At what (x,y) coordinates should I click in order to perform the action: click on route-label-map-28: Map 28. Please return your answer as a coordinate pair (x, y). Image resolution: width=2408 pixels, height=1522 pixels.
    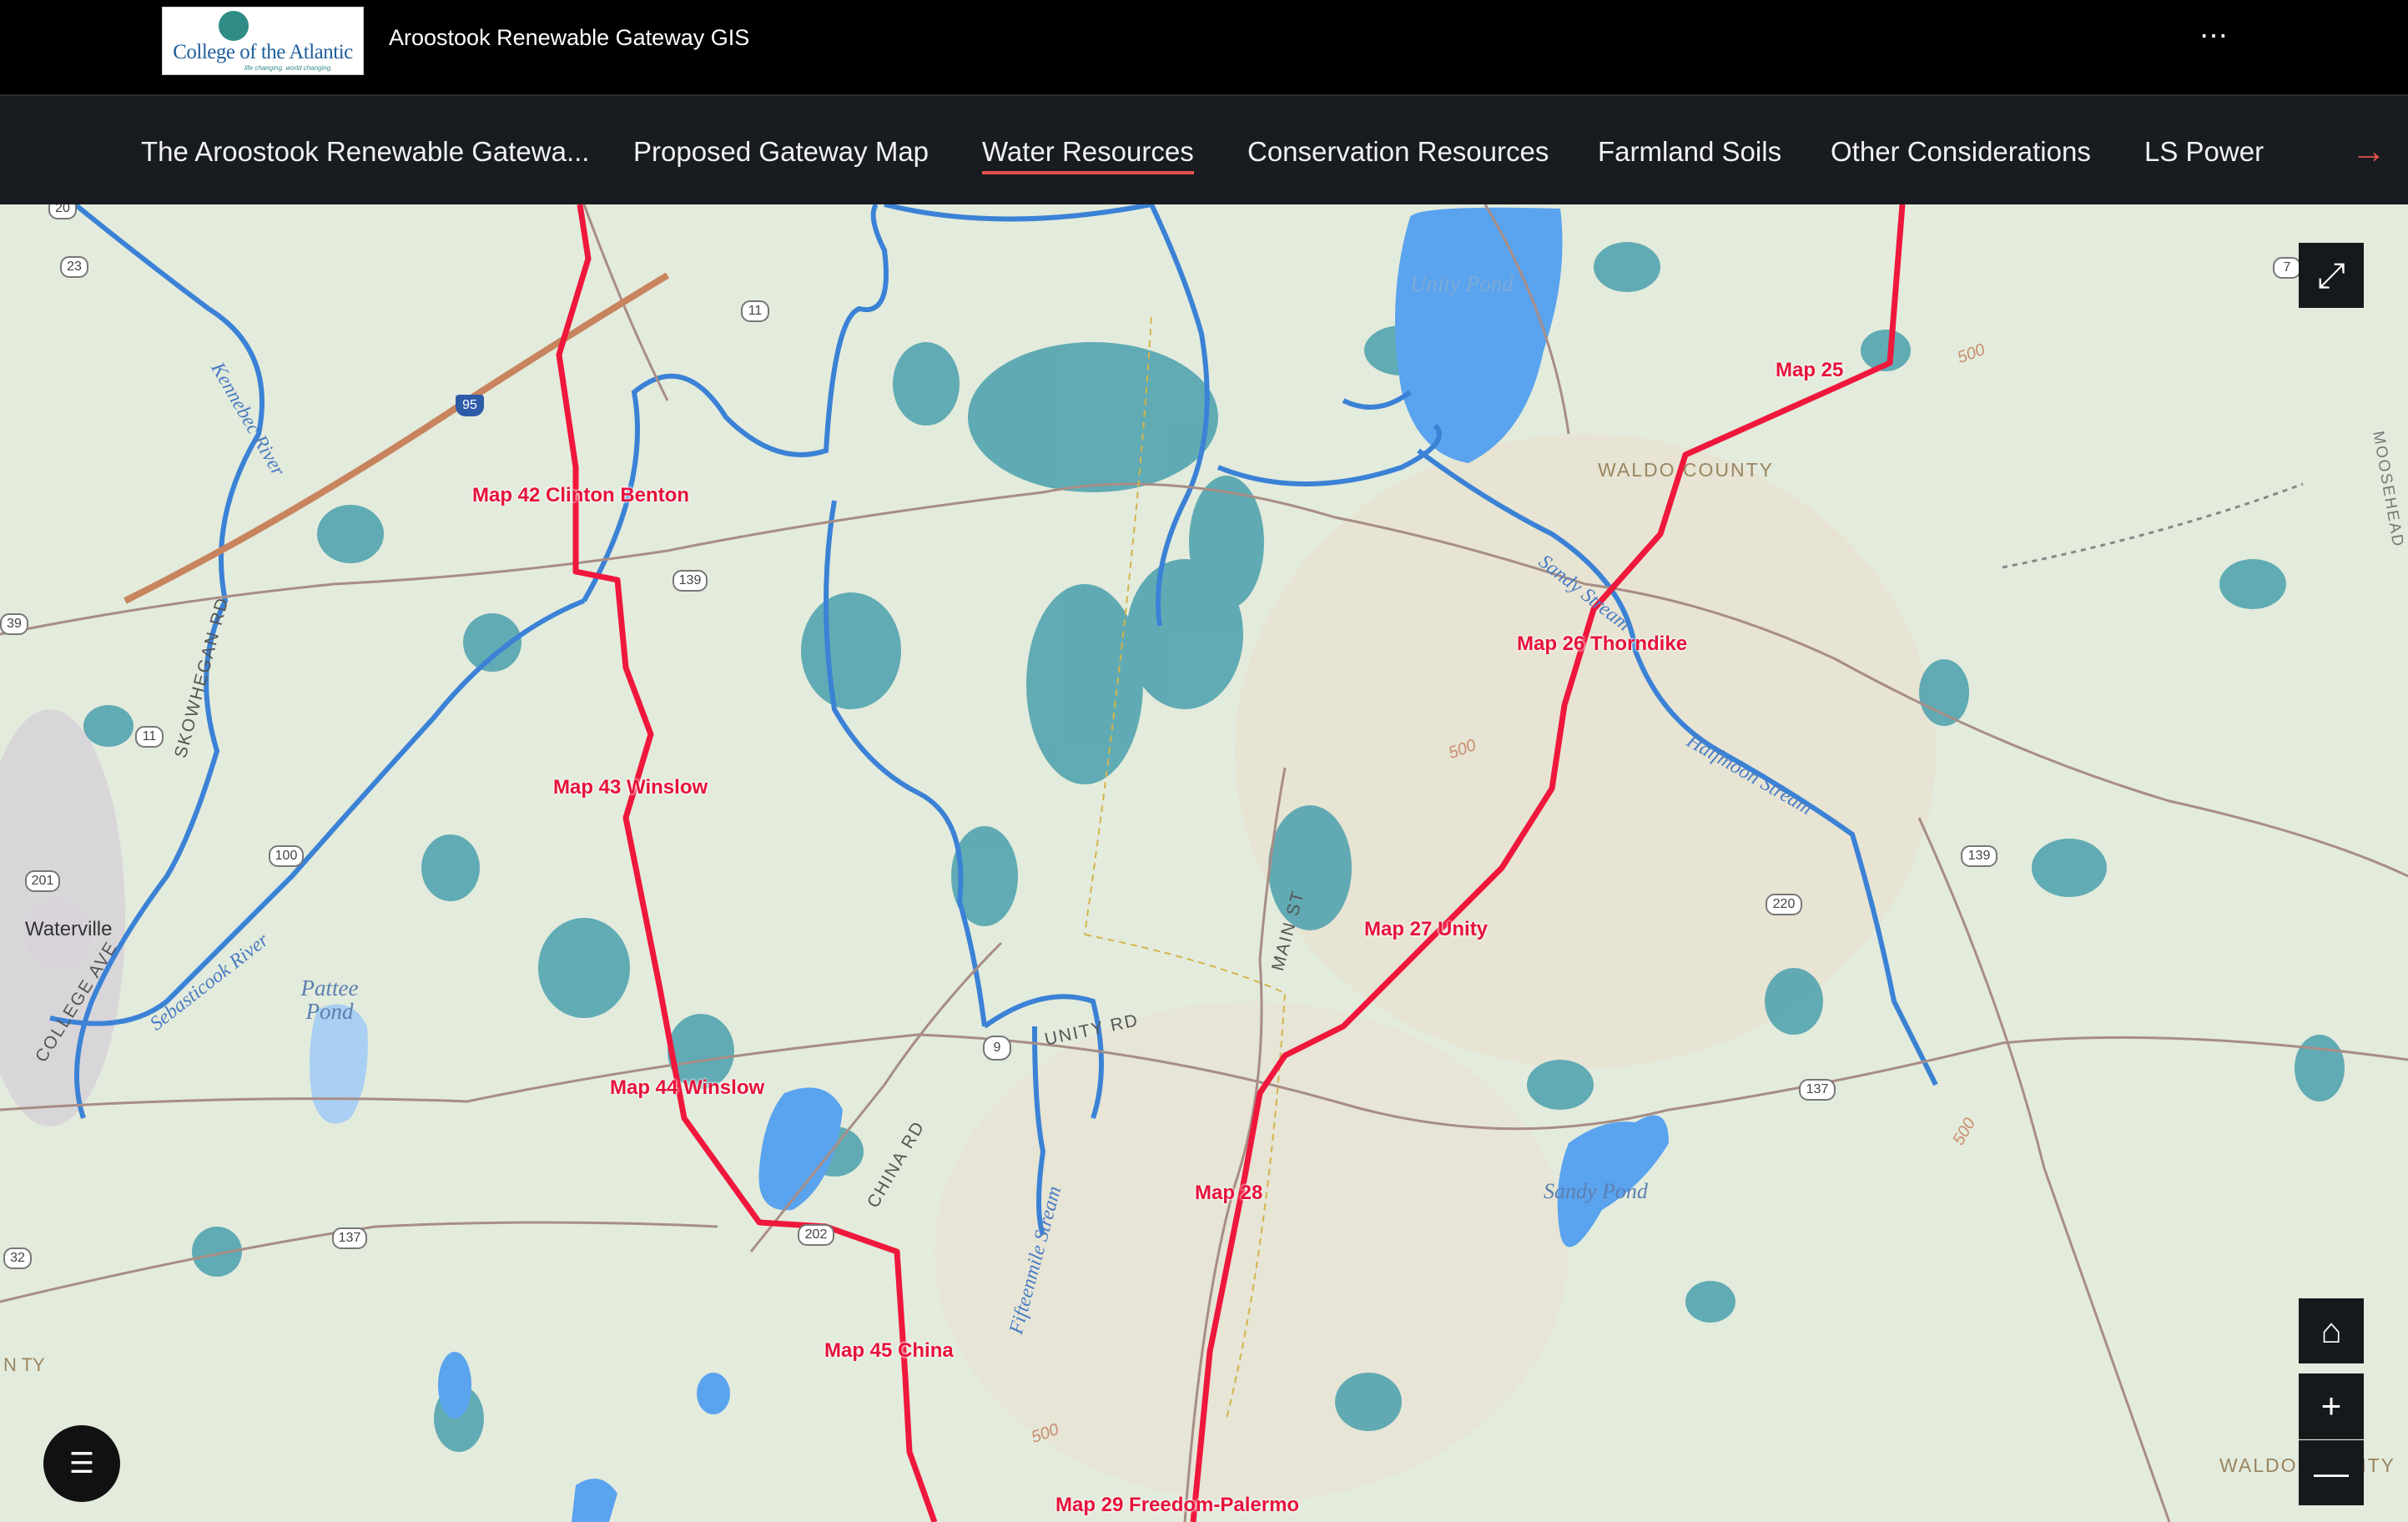
    Looking at the image, I should click on (1229, 1193).